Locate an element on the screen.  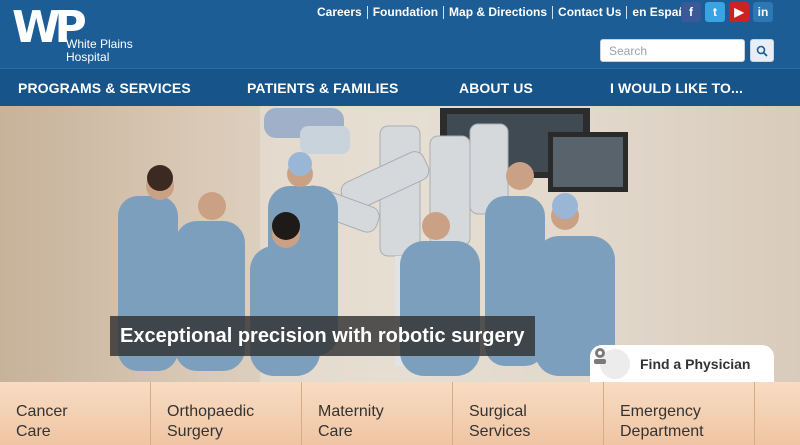
facebook-icon: f is located at coordinates (691, 12).